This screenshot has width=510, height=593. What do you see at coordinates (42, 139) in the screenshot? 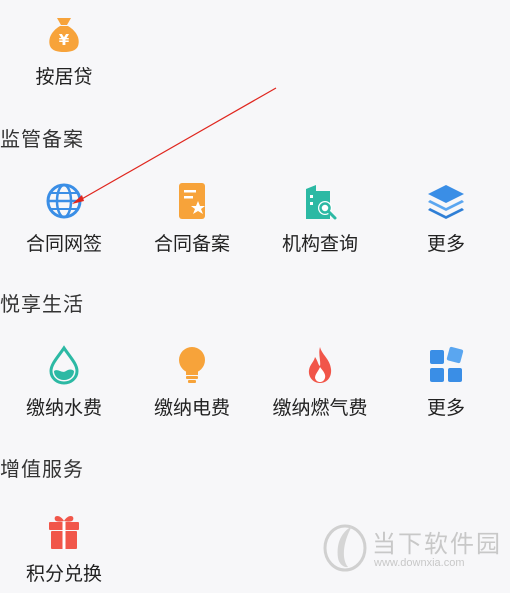
I see `section-title-regulatory: 监管备案` at bounding box center [42, 139].